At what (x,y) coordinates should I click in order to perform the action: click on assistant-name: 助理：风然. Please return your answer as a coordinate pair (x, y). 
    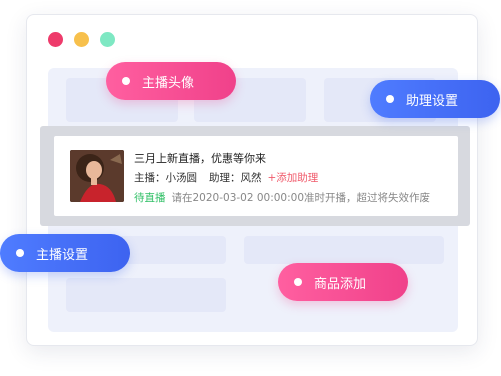
    Looking at the image, I should click on (235, 178).